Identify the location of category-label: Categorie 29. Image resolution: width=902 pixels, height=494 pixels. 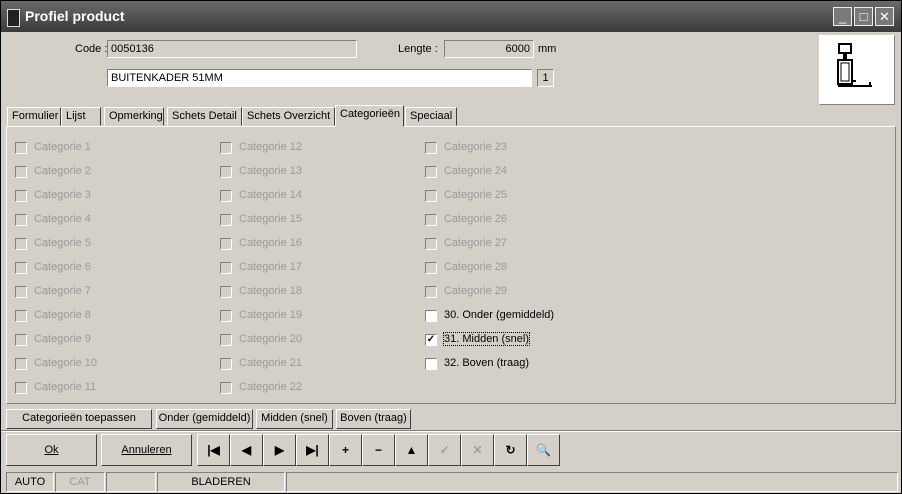
(475, 291).